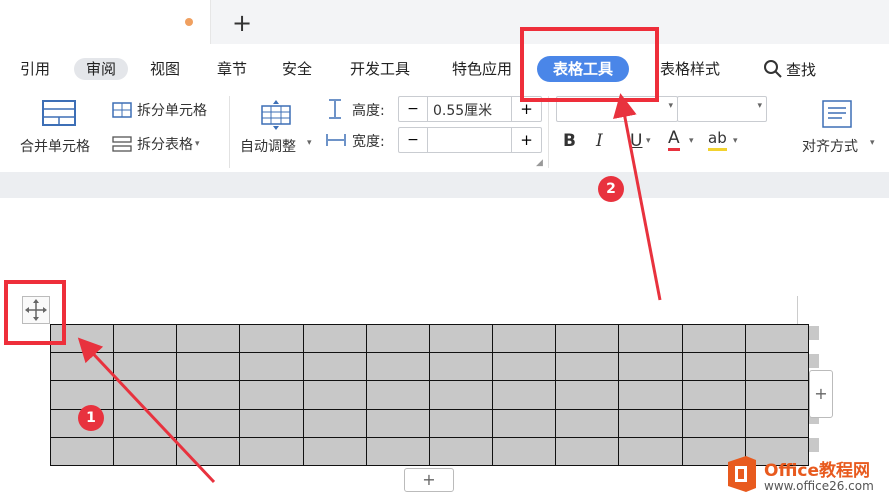 The width and height of the screenshot is (889, 502). What do you see at coordinates (276, 115) in the screenshot?
I see `auto-fit-icon` at bounding box center [276, 115].